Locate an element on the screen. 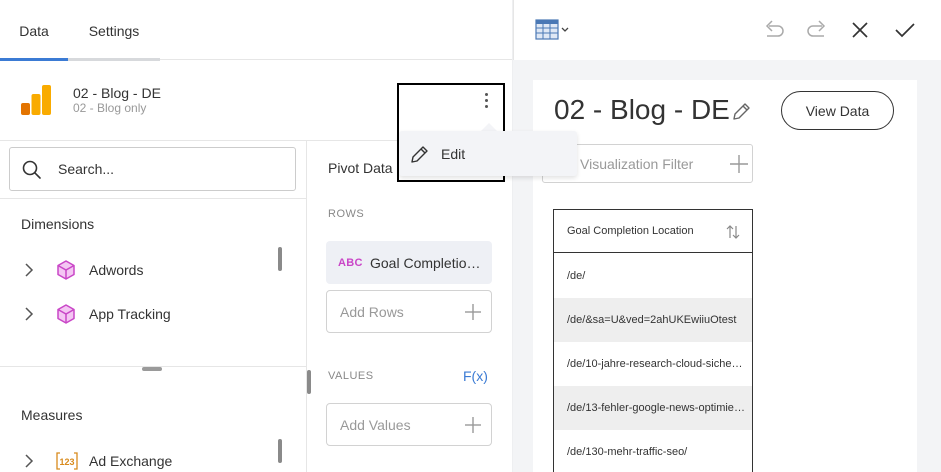 The image size is (941, 472). dimension-label: Adwords is located at coordinates (116, 270).